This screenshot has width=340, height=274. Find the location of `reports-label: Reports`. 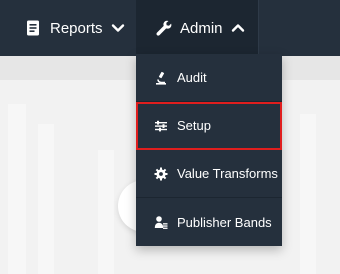

reports-label: Reports is located at coordinates (76, 28).